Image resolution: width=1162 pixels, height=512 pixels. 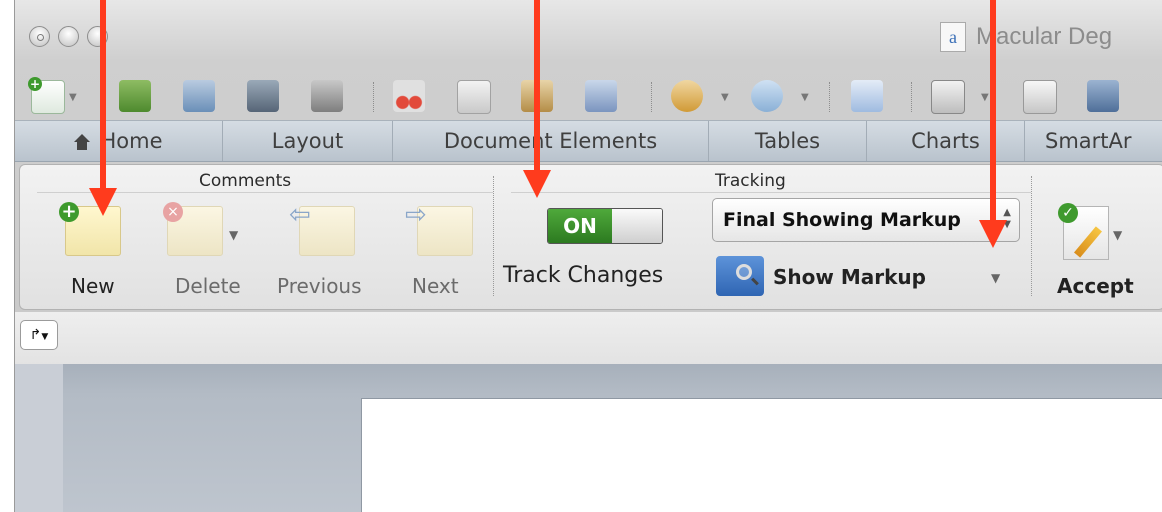 What do you see at coordinates (537, 86) in the screenshot?
I see `annotation-arrow-toggle-shaft` at bounding box center [537, 86].